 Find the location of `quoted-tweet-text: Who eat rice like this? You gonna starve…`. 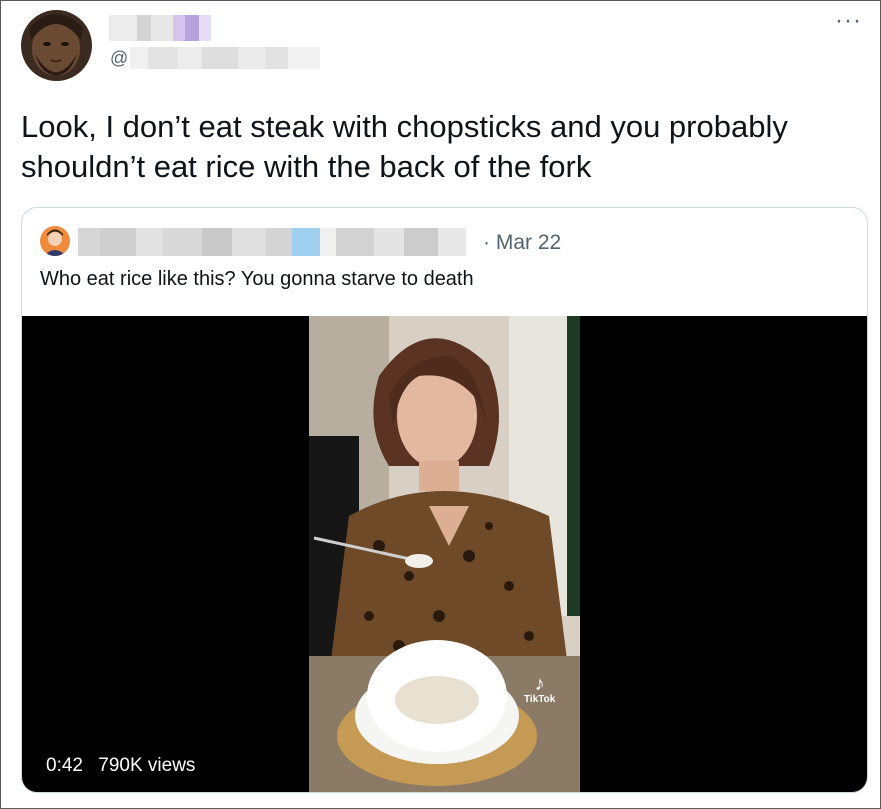

quoted-tweet-text: Who eat rice like this? You gonna starve… is located at coordinates (257, 279).